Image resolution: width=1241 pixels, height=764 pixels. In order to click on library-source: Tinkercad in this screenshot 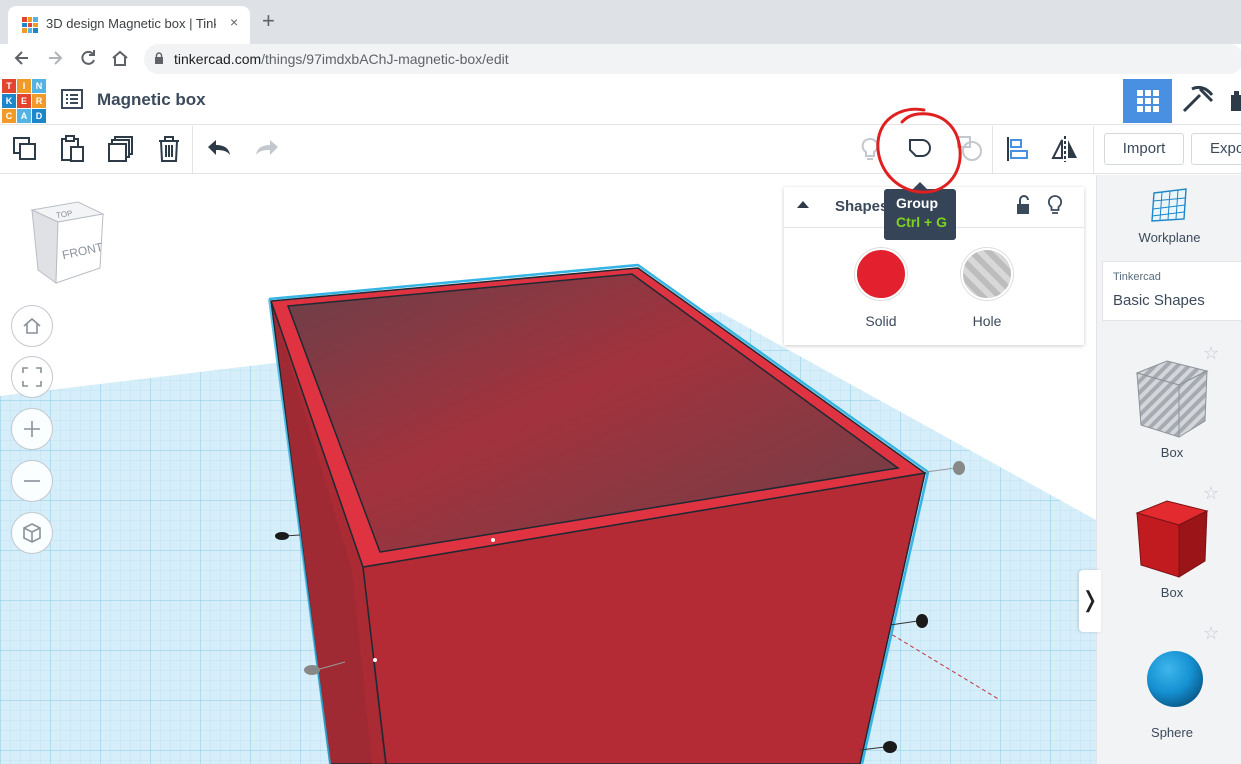, I will do `click(1137, 277)`.